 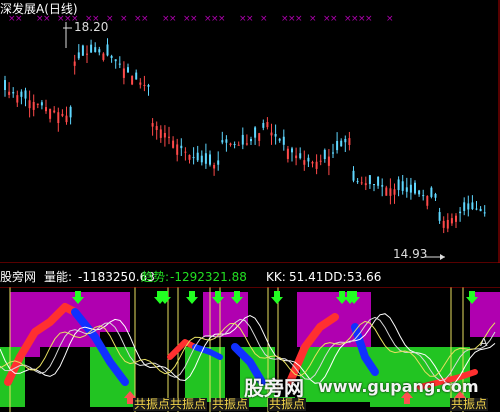 I want to click on high-price-label: 18.20, so click(x=91, y=27).